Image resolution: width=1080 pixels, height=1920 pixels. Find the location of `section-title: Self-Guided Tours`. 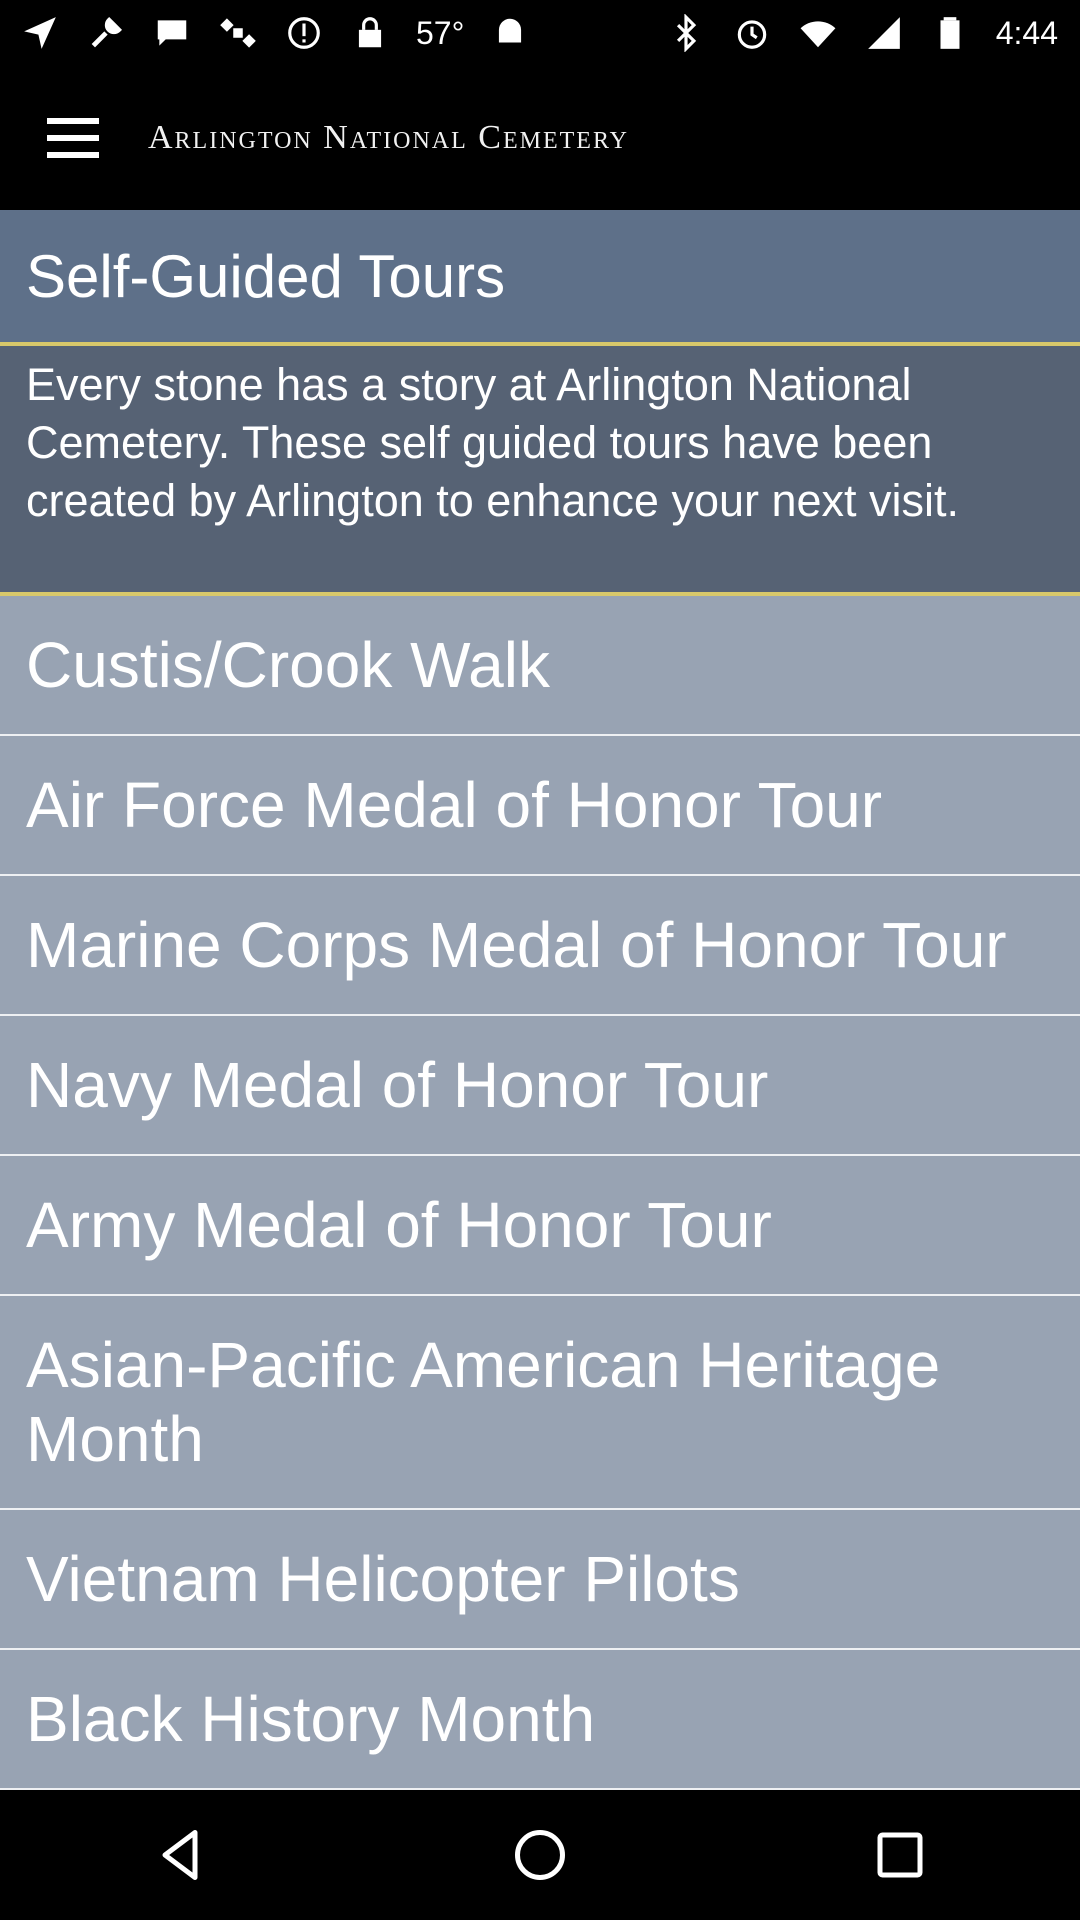

section-title: Self-Guided Tours is located at coordinates (540, 278).